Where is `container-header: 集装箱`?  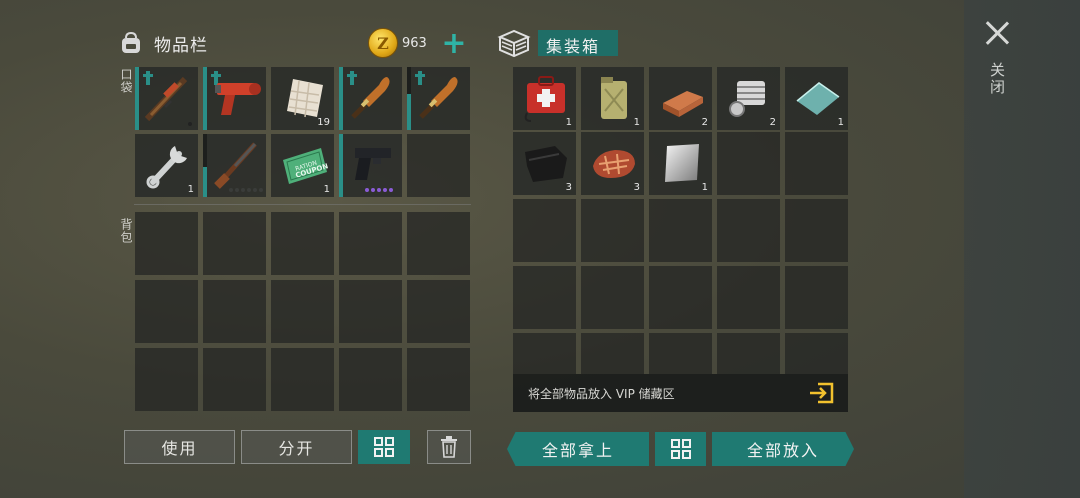 container-header: 集装箱 is located at coordinates (557, 43).